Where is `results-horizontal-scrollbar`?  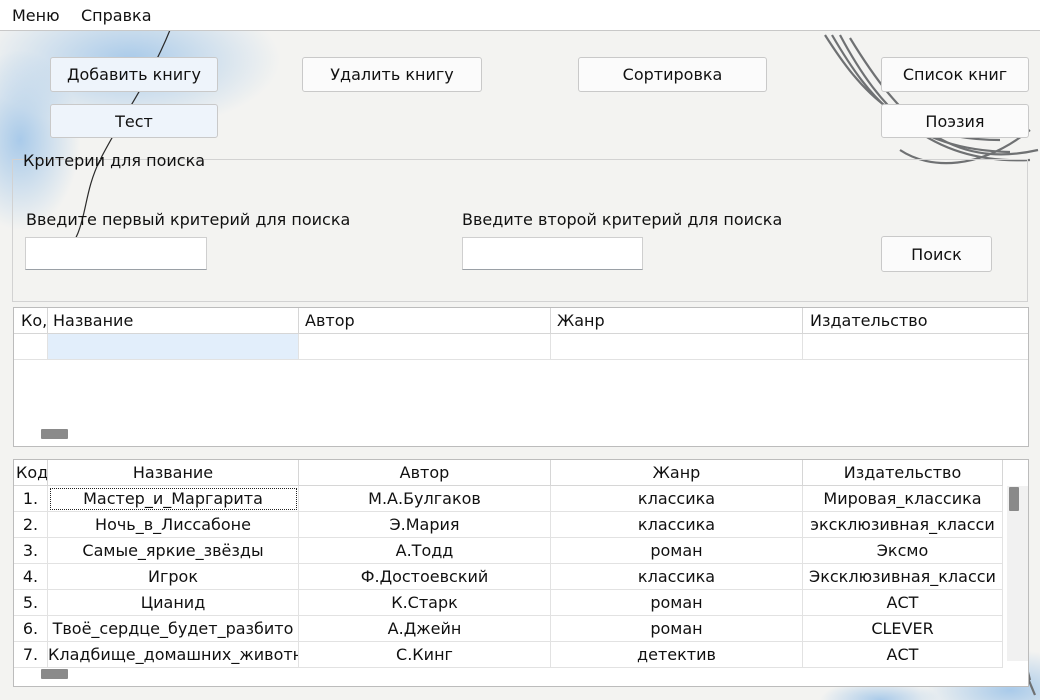
results-horizontal-scrollbar is located at coordinates (54, 434).